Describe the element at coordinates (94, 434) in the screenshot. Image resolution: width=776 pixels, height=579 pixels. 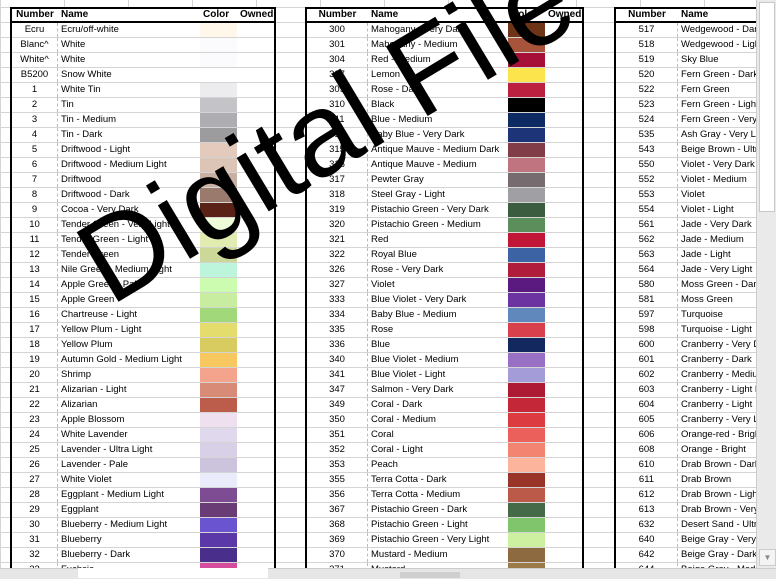
I see `thread-name: White Lavender` at that location.